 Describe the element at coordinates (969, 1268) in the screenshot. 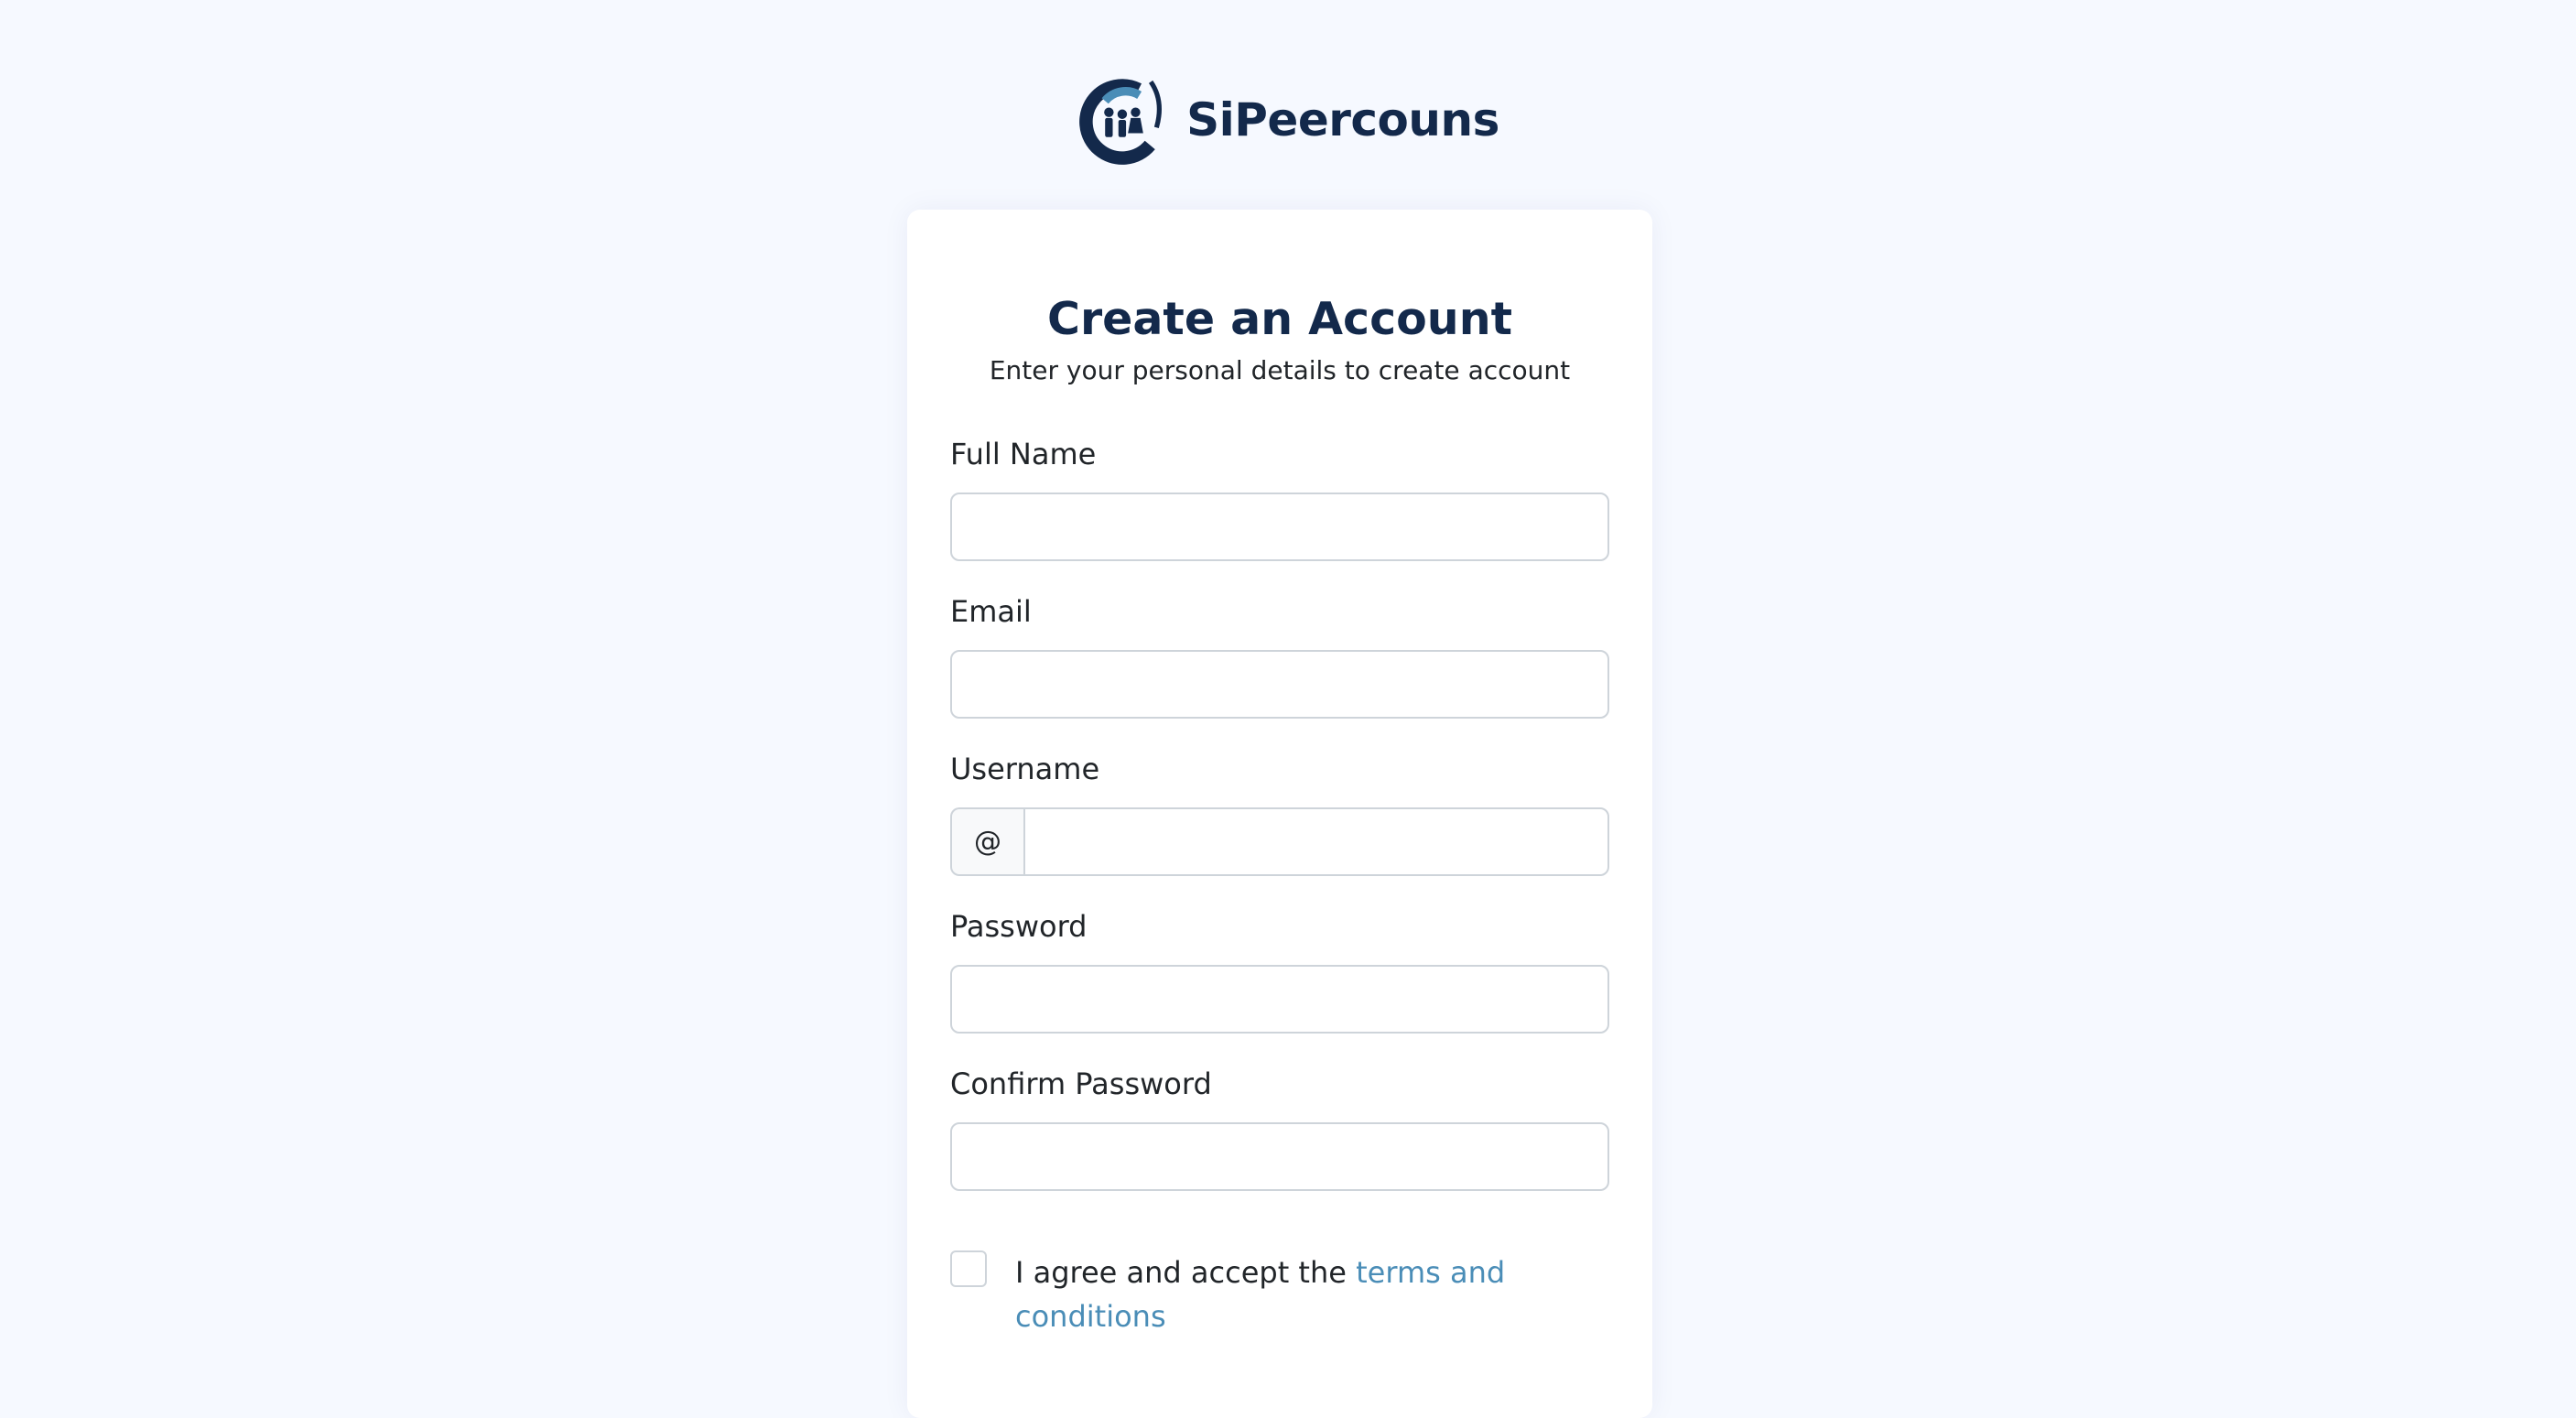

I see `terms-checkbox` at that location.